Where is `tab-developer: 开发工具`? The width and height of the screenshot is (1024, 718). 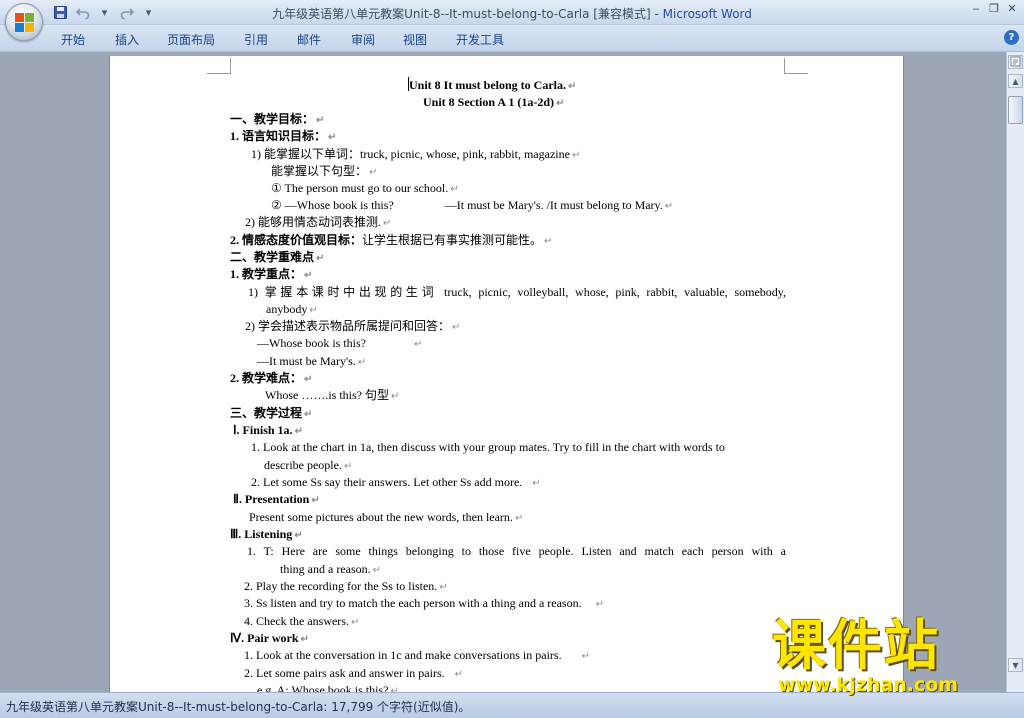
tab-developer: 开发工具 is located at coordinates (480, 39).